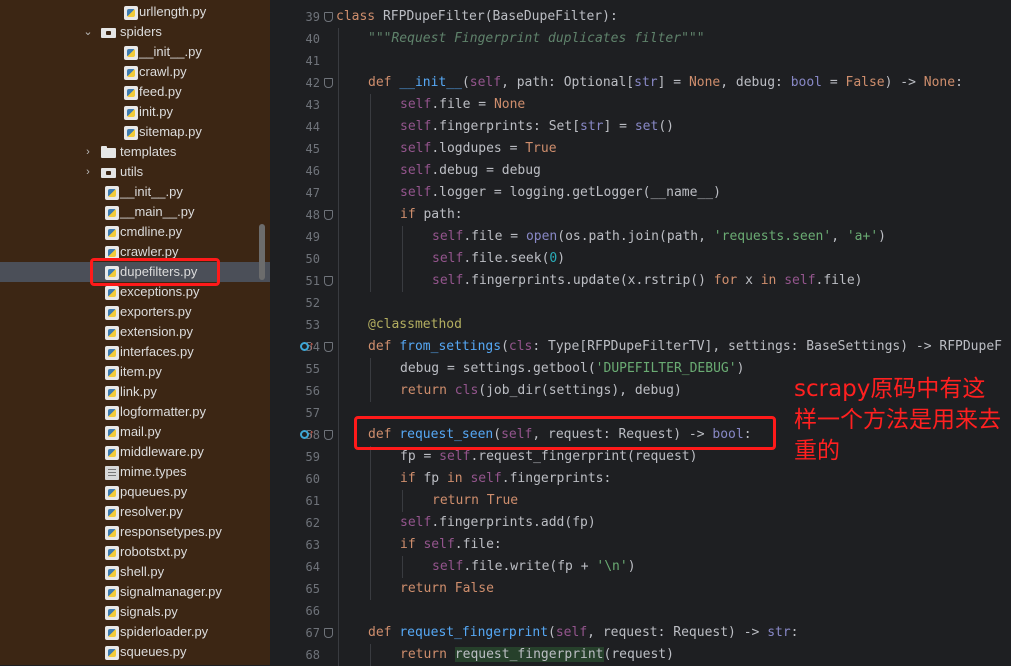 The width and height of the screenshot is (1011, 666). I want to click on tree-item: interfaces.py, so click(135, 352).